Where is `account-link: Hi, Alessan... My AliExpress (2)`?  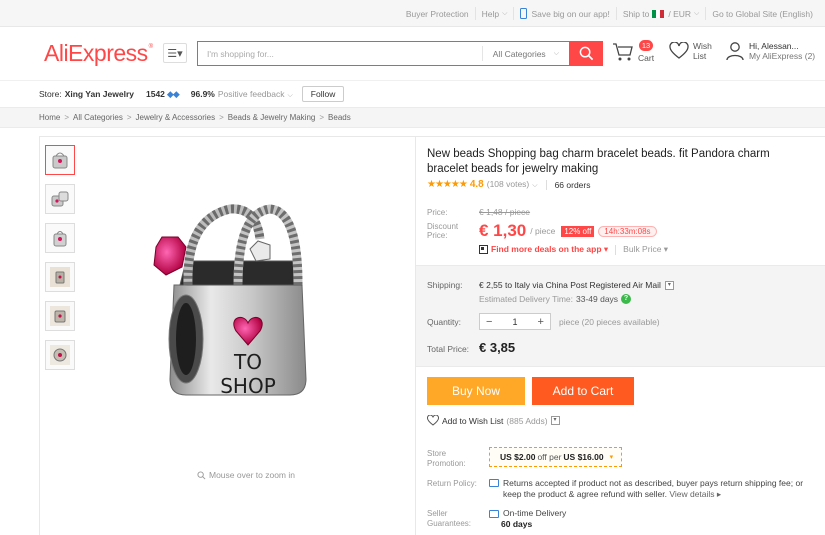
account-link: Hi, Alessan... My AliExpress (2) is located at coordinates (770, 51).